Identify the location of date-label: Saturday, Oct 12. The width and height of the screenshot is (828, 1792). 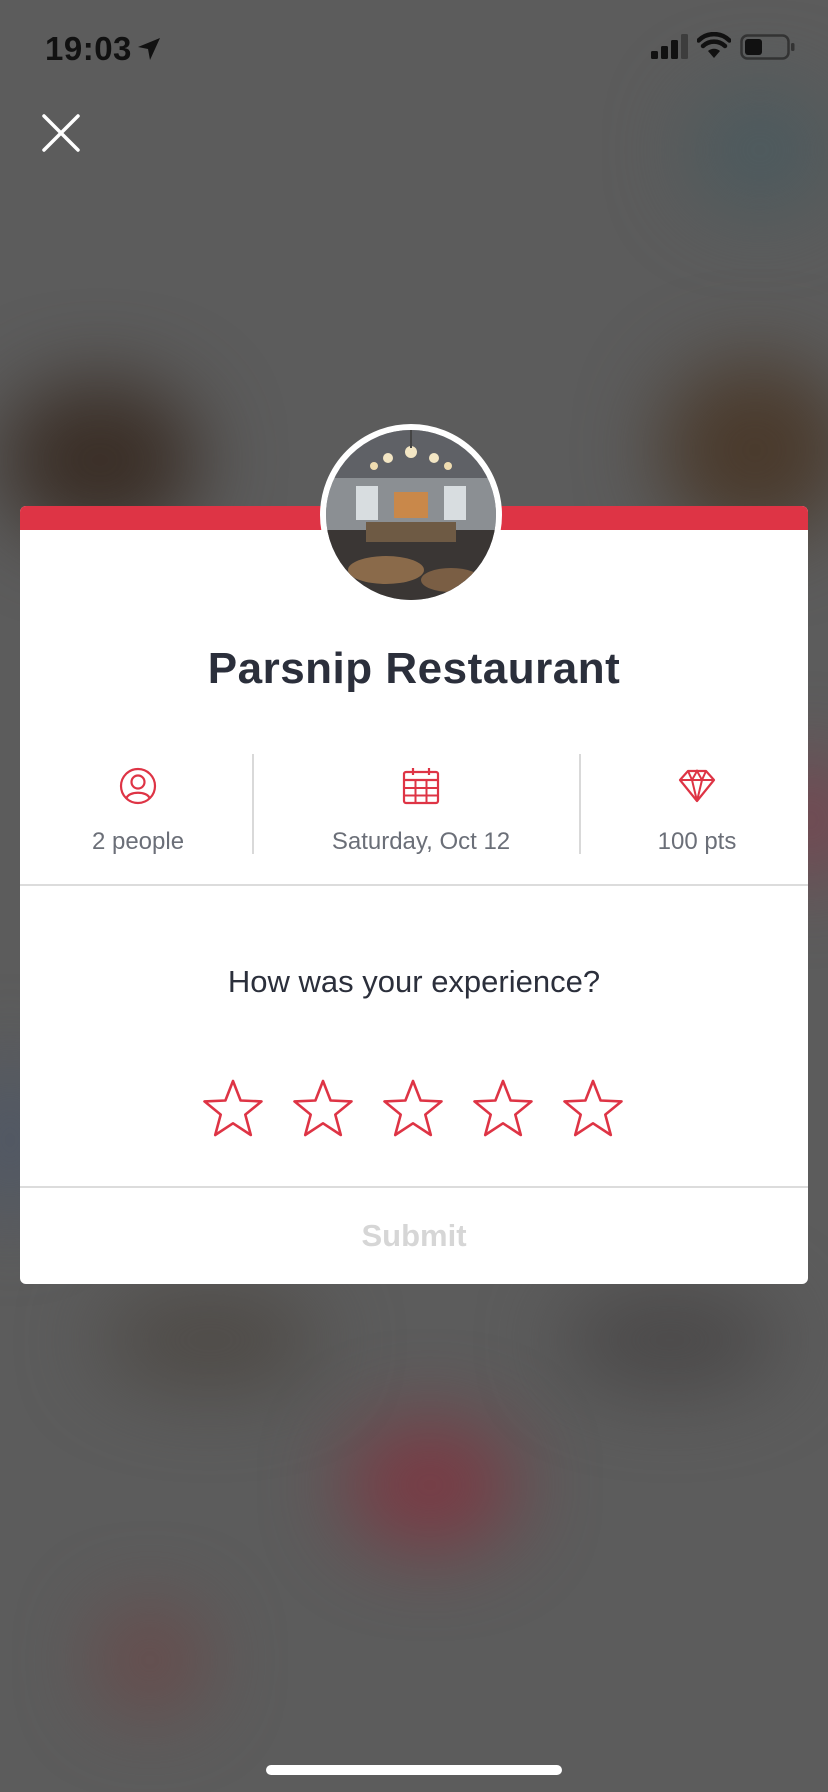
(421, 841).